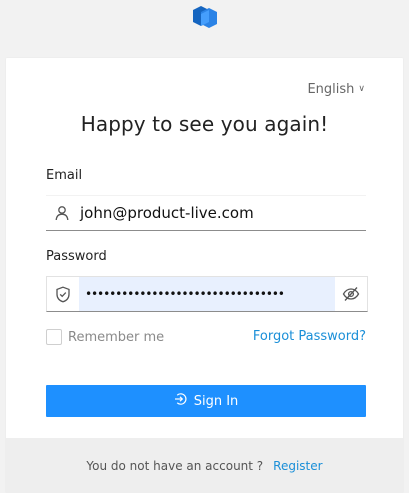  Describe the element at coordinates (297, 466) in the screenshot. I see `register-link: Register` at that location.